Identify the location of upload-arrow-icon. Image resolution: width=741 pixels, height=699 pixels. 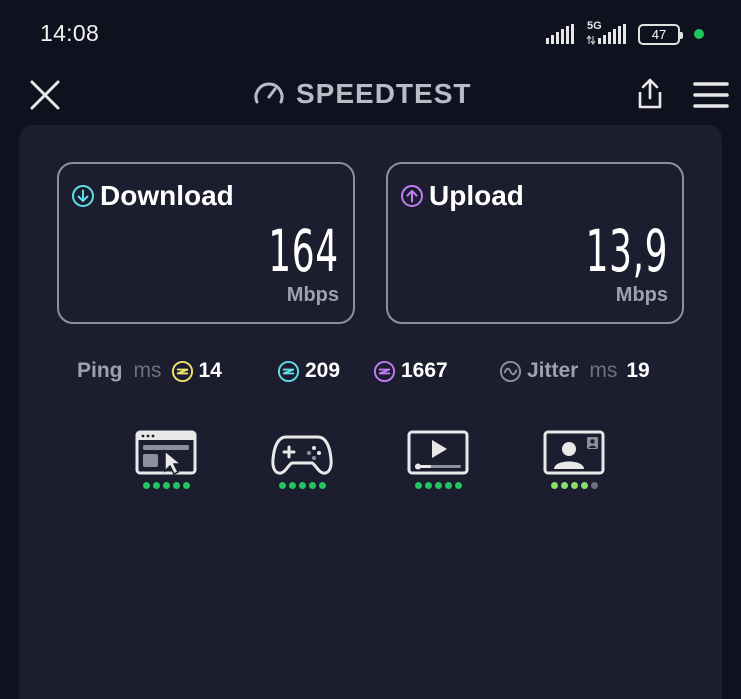
(412, 196).